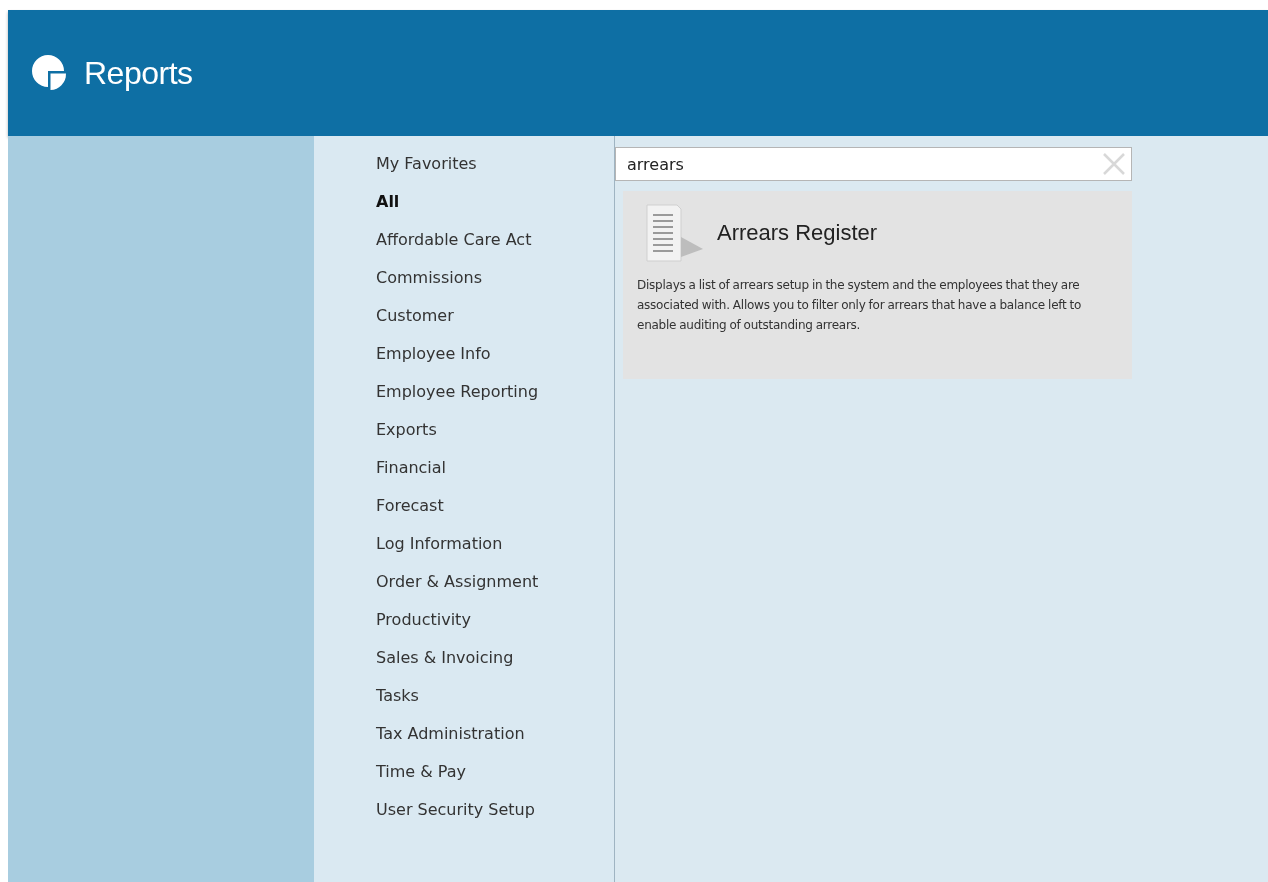 This screenshot has height=882, width=1268. Describe the element at coordinates (495, 549) in the screenshot. I see `category-link: Log Information` at that location.